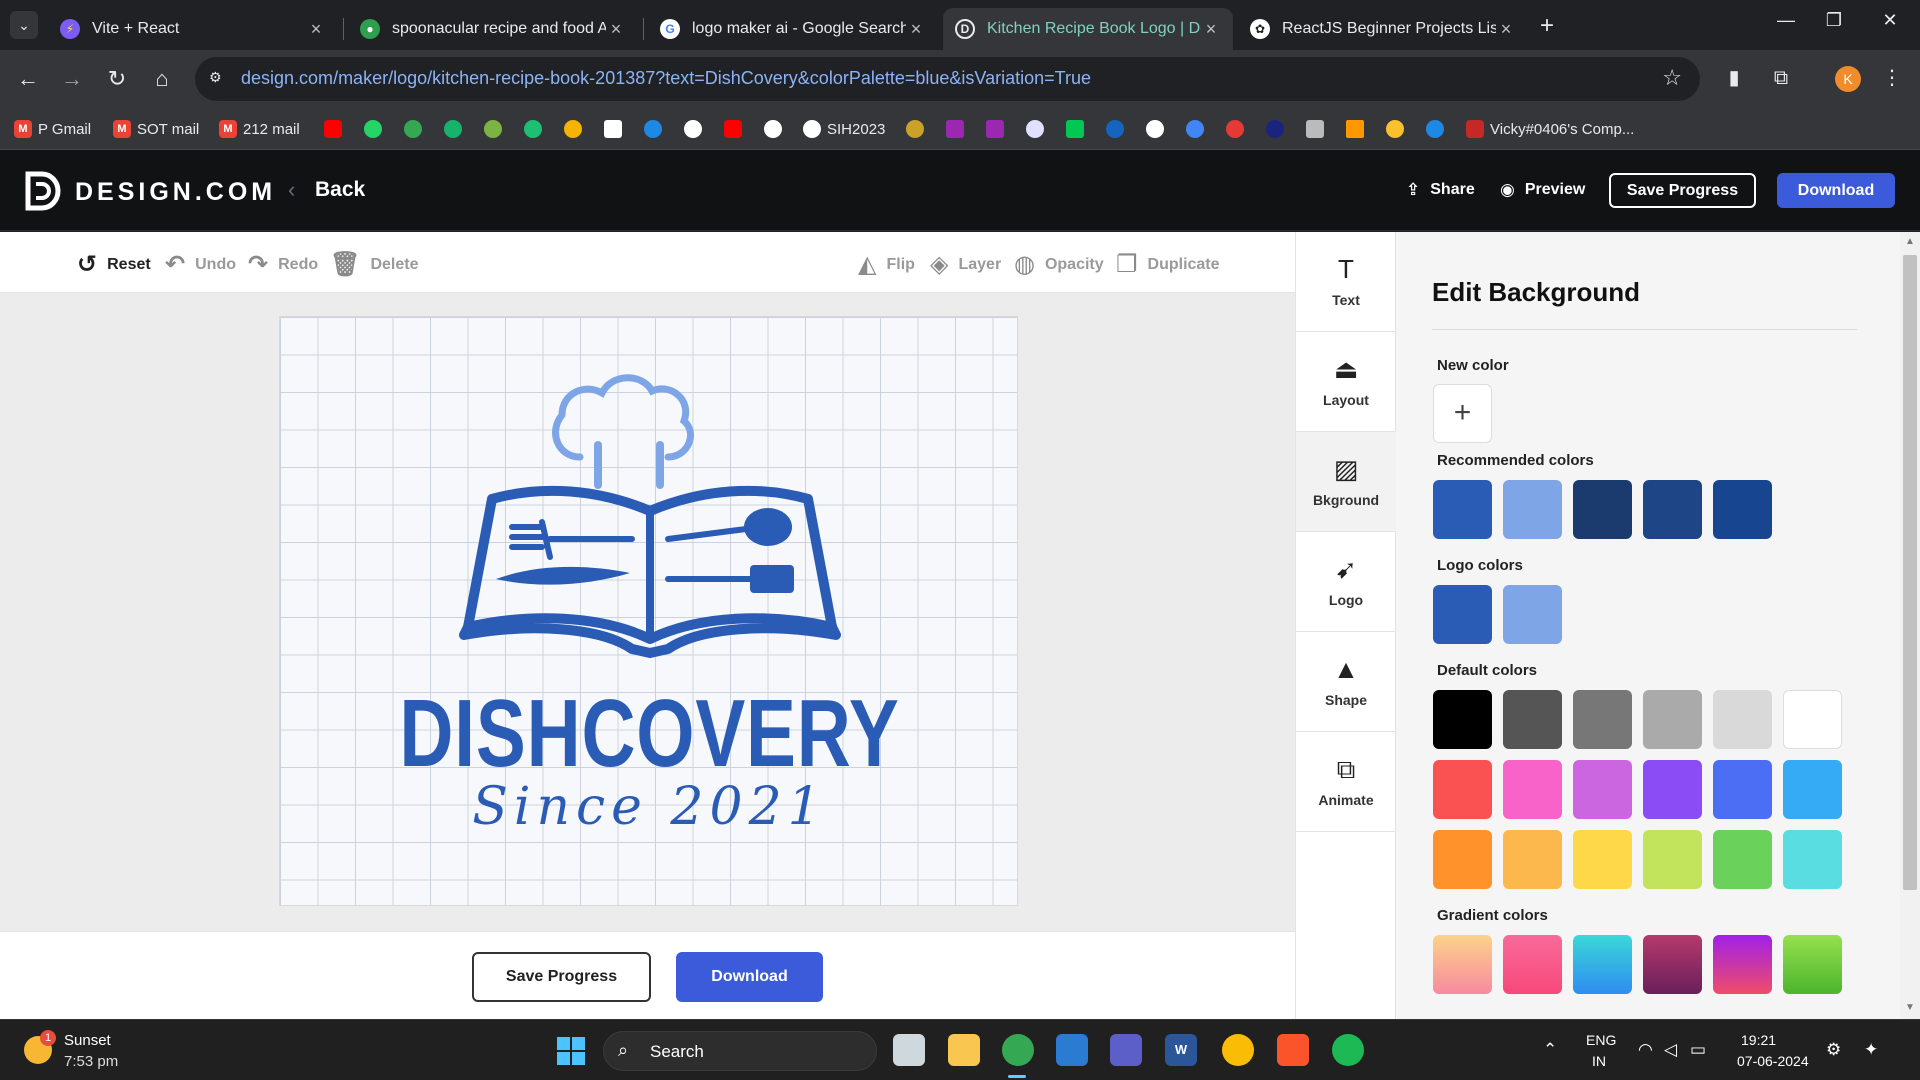  What do you see at coordinates (1346, 782) in the screenshot?
I see `tool-animate: ⧉ Animate` at bounding box center [1346, 782].